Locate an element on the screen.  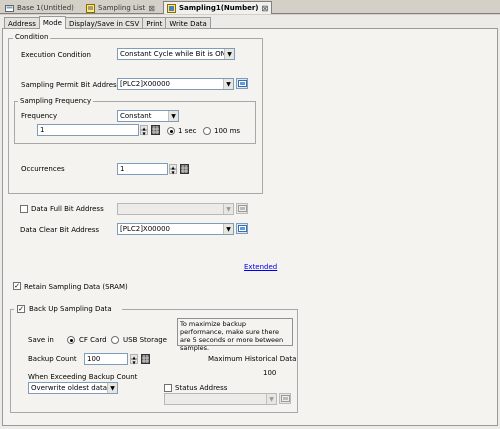
list-icon is located at coordinates (90, 8).